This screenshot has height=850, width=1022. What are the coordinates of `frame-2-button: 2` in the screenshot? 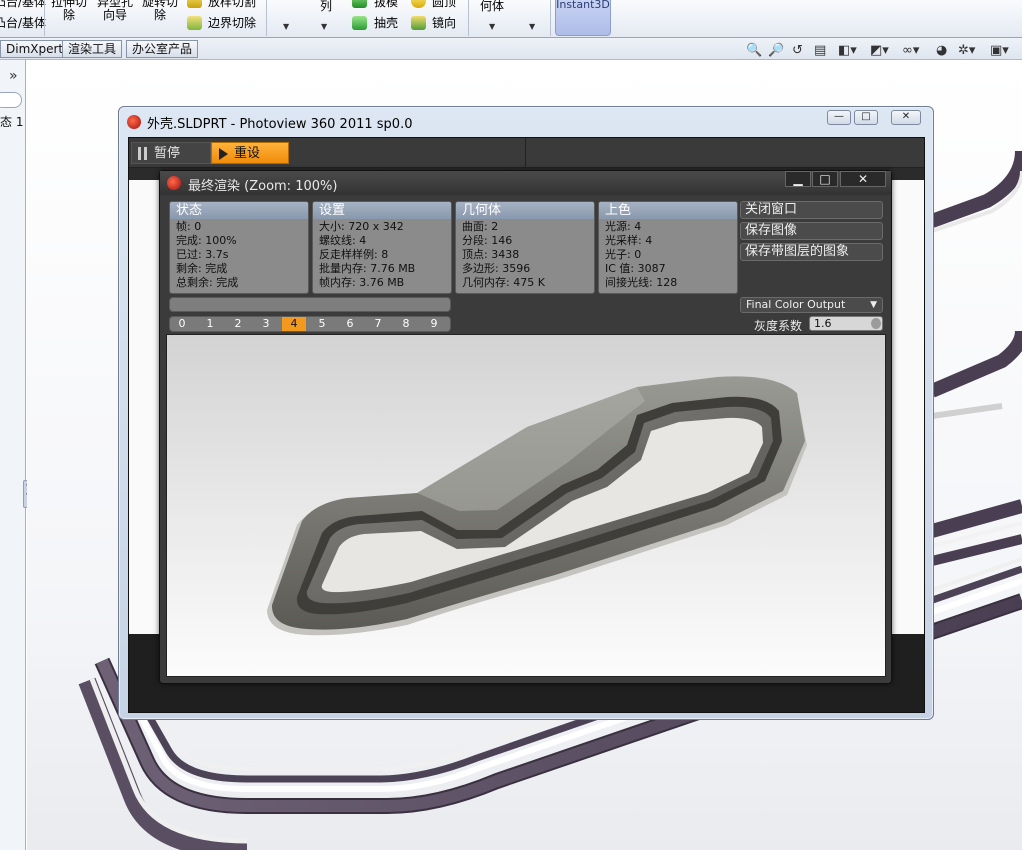 It's located at (238, 324).